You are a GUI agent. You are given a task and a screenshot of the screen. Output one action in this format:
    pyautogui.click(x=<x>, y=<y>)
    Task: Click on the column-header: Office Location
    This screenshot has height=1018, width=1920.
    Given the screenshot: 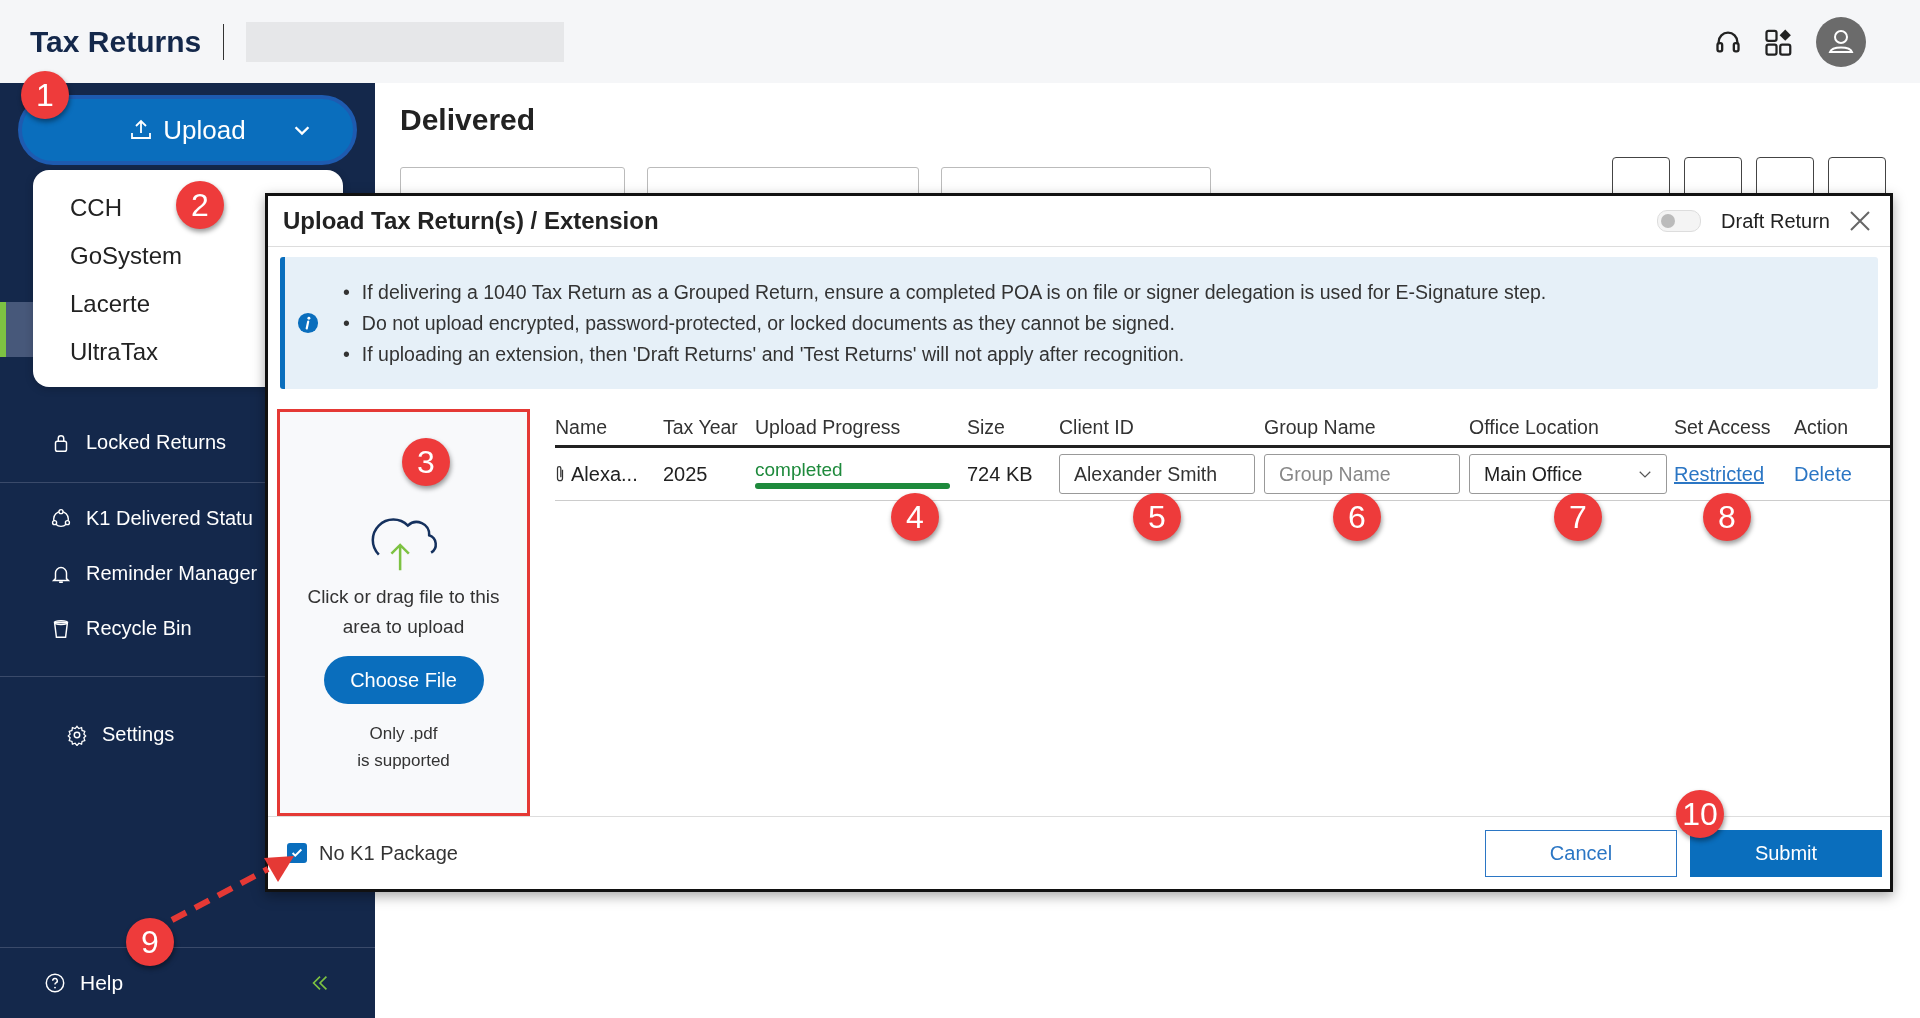 What is the action you would take?
    pyautogui.click(x=1534, y=427)
    